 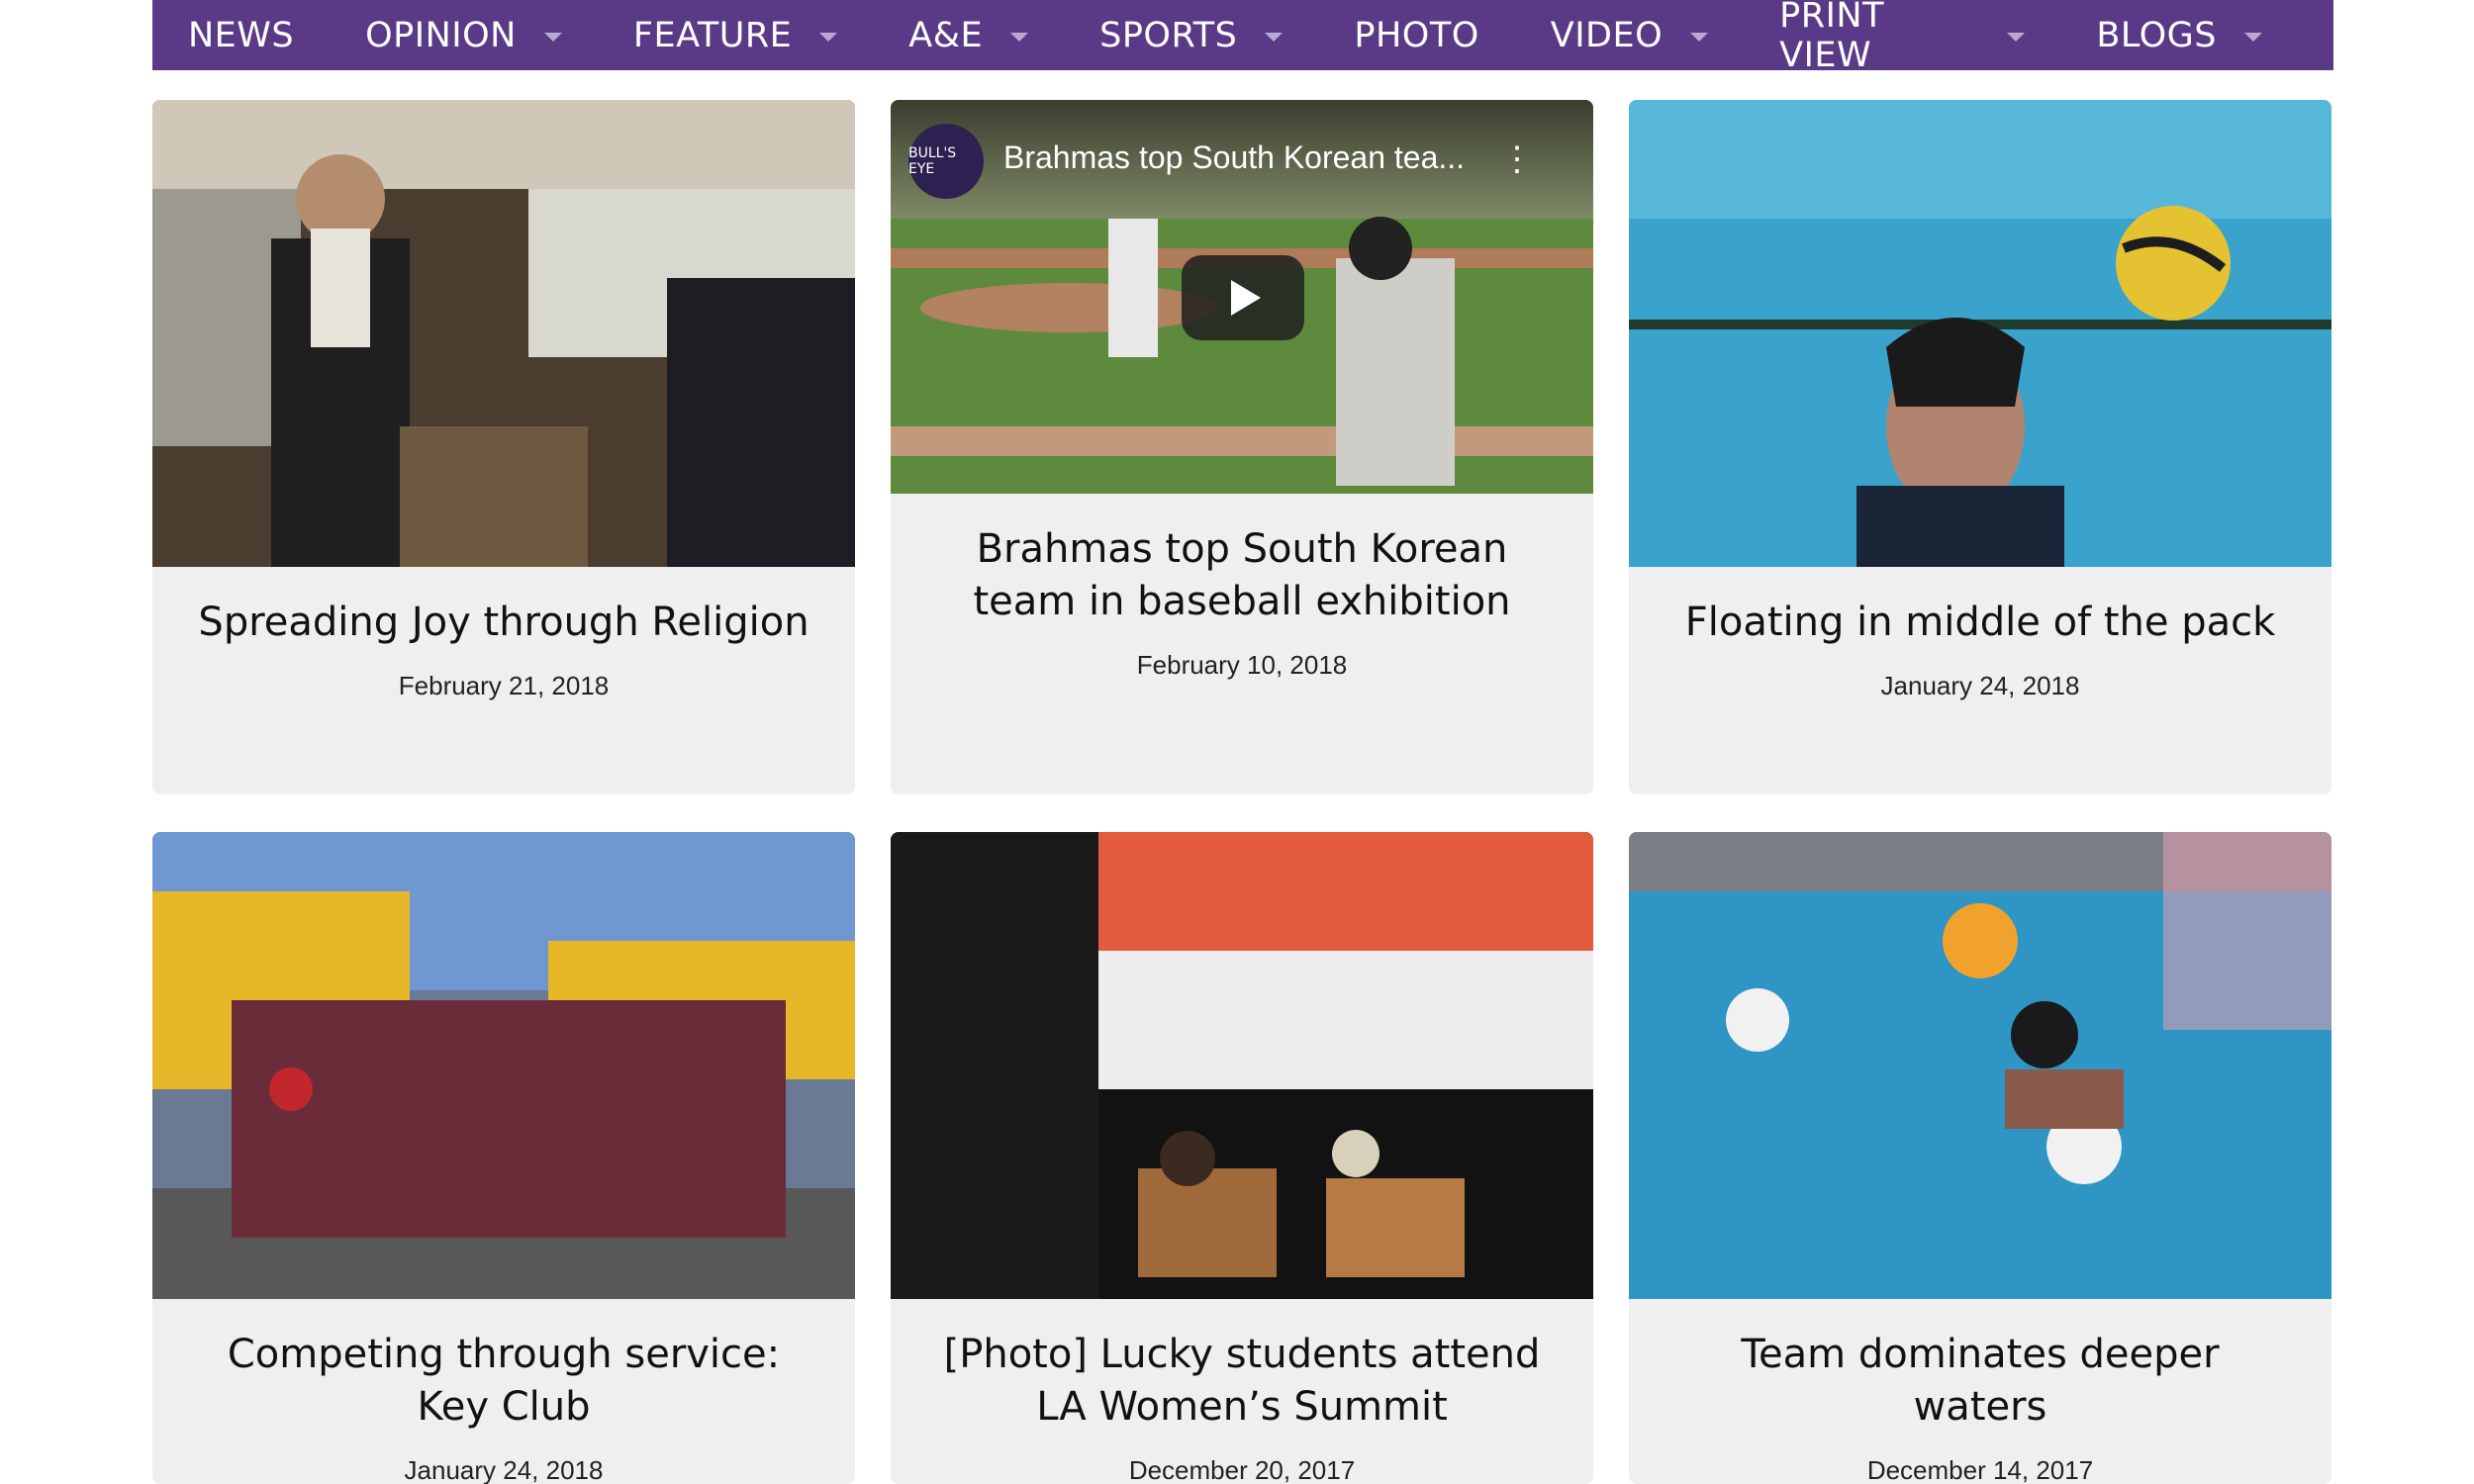 I want to click on classroom-photo, so click(x=504, y=333).